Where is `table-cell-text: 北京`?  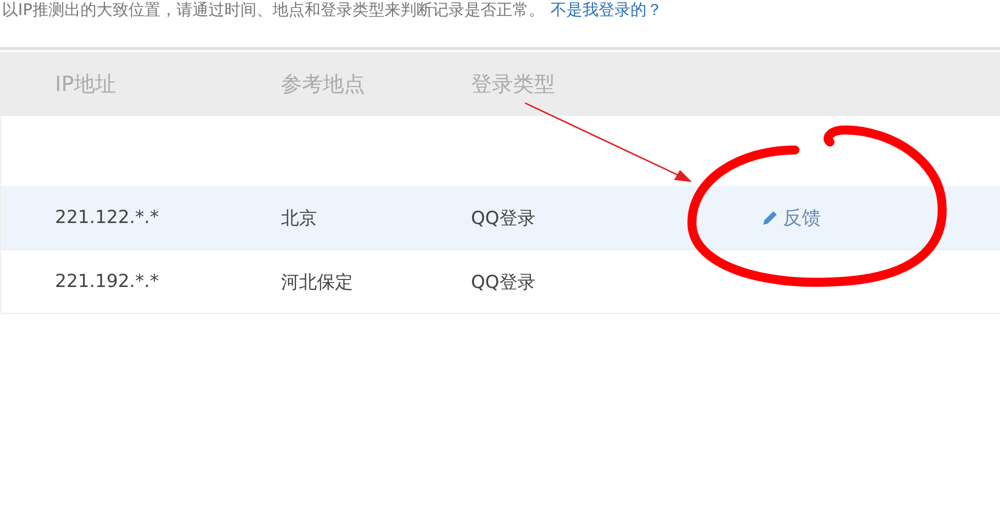
table-cell-text: 北京 is located at coordinates (299, 218).